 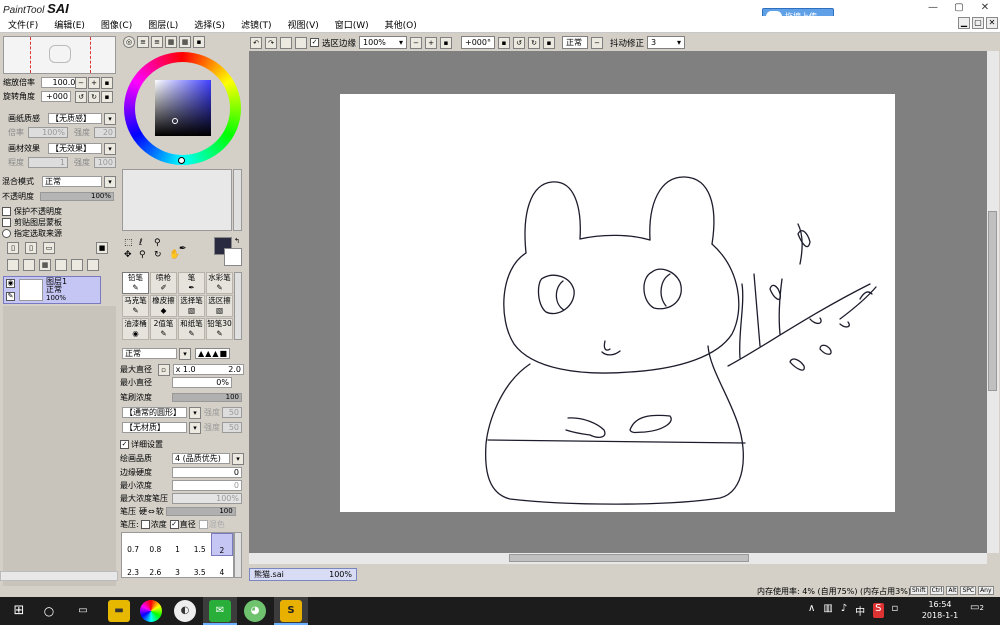 What do you see at coordinates (10, 296) in the screenshot?
I see `brush-icon: ✎` at bounding box center [10, 296].